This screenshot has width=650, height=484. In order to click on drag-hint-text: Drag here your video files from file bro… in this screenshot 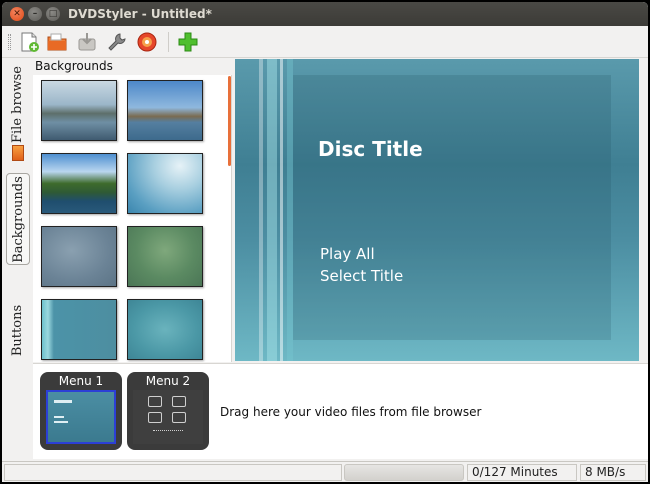, I will do `click(351, 412)`.